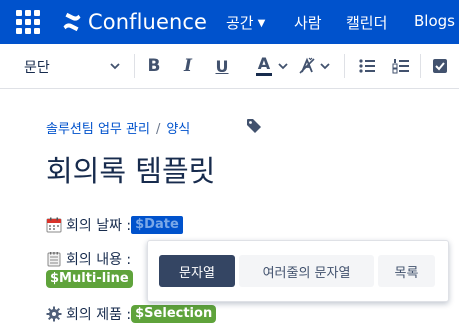 This screenshot has height=331, width=459. I want to click on breadcrumb: 솔루션팀 업무 관리 / 양식, so click(118, 127).